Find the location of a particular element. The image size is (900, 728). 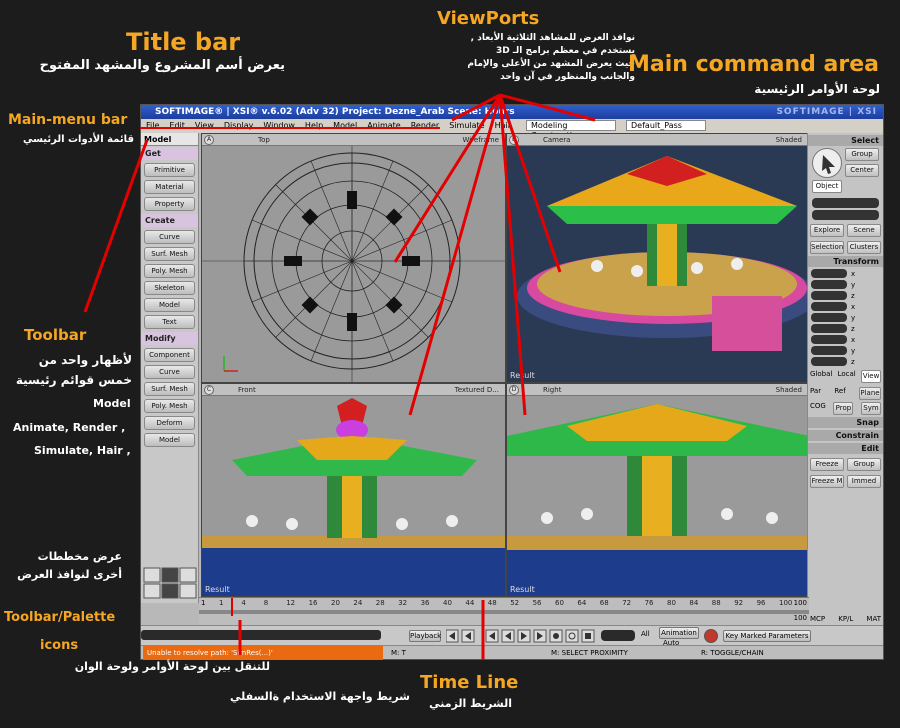

primitive-button: Primitive is located at coordinates (169, 170).